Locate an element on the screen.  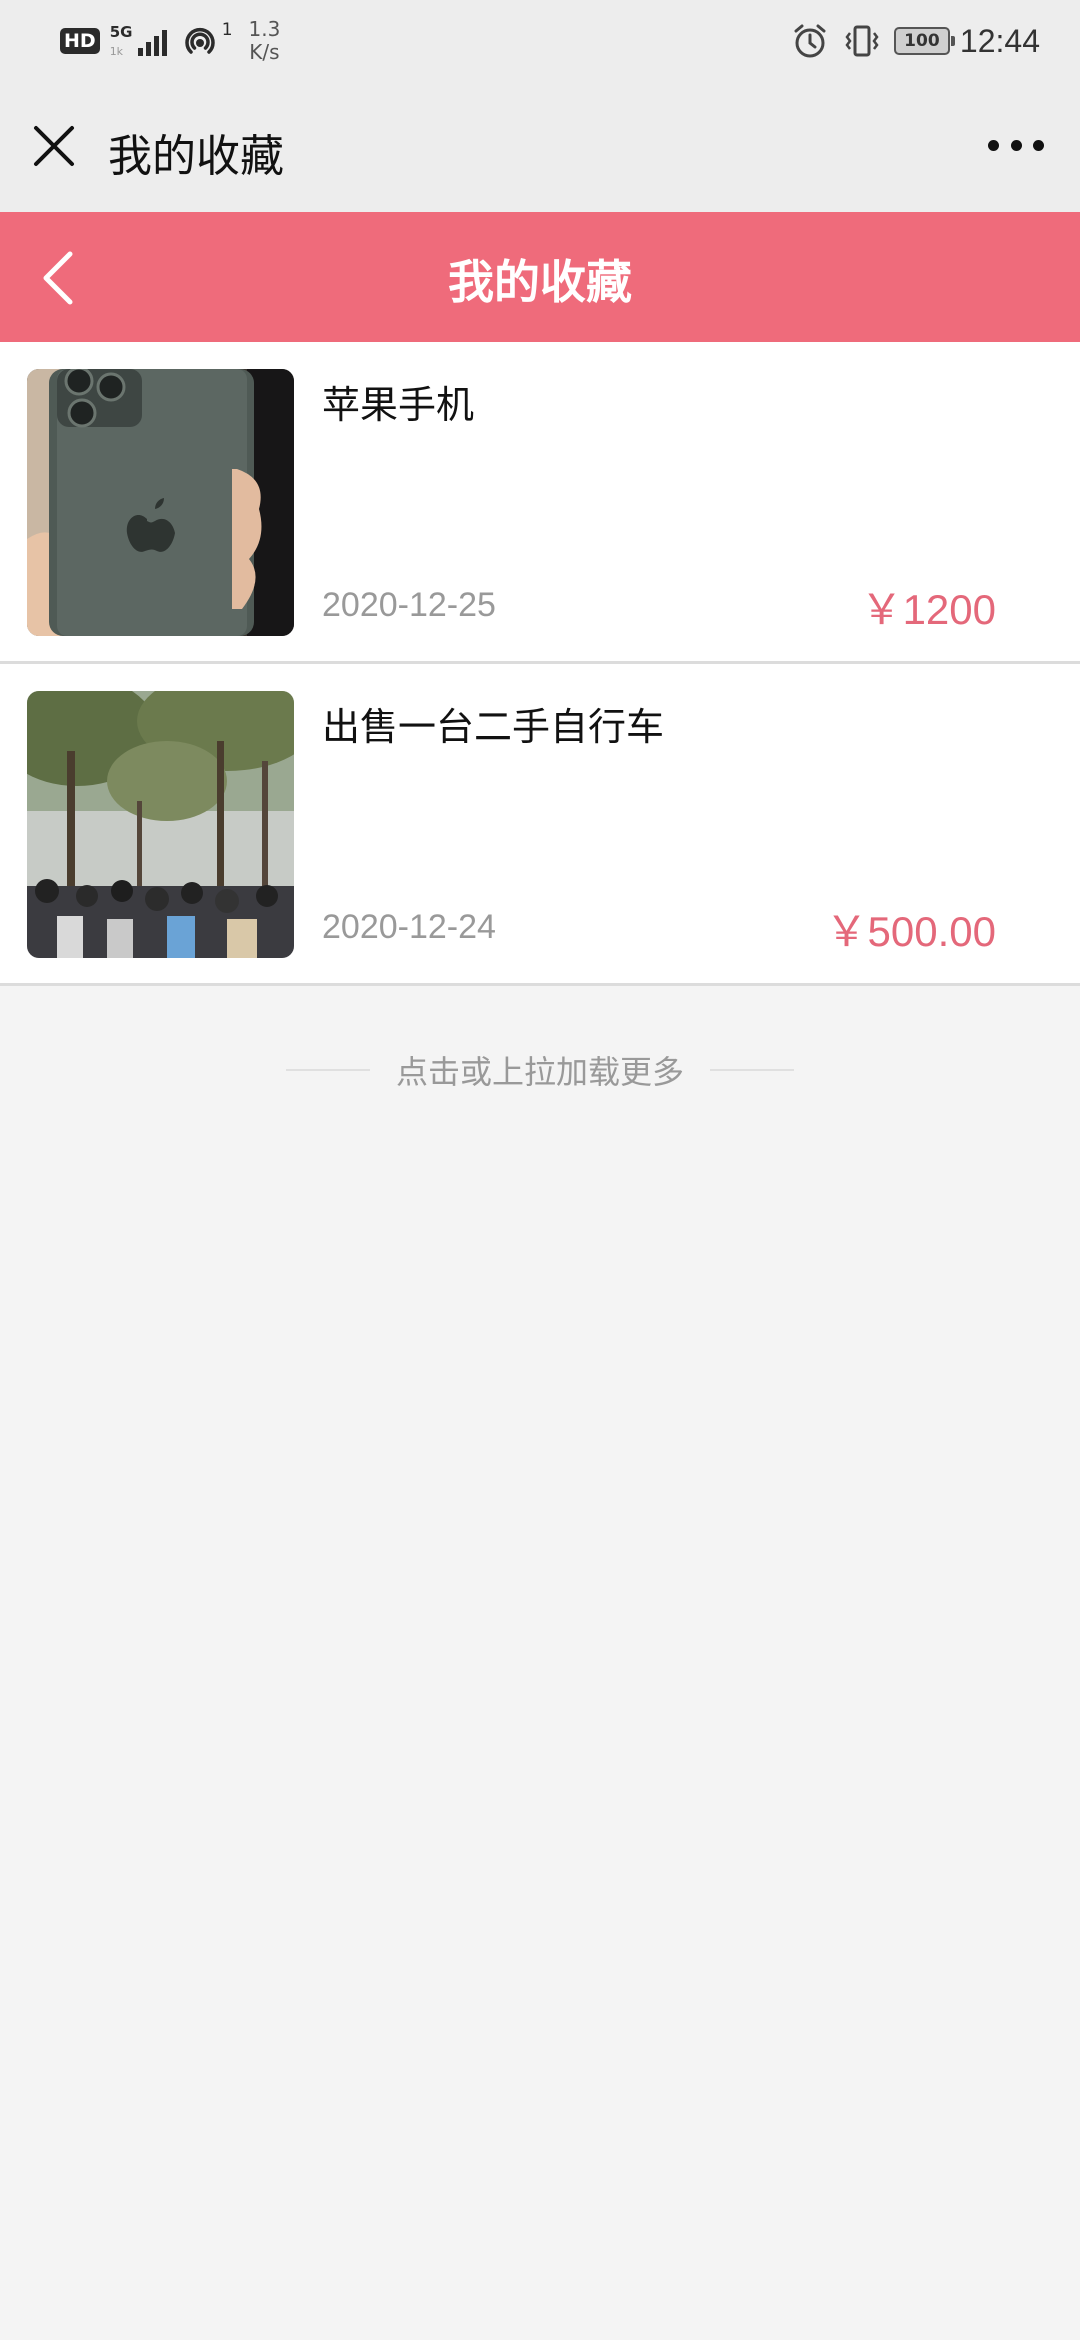
net-speed: 1.3 K/s is located at coordinates (265, 41).